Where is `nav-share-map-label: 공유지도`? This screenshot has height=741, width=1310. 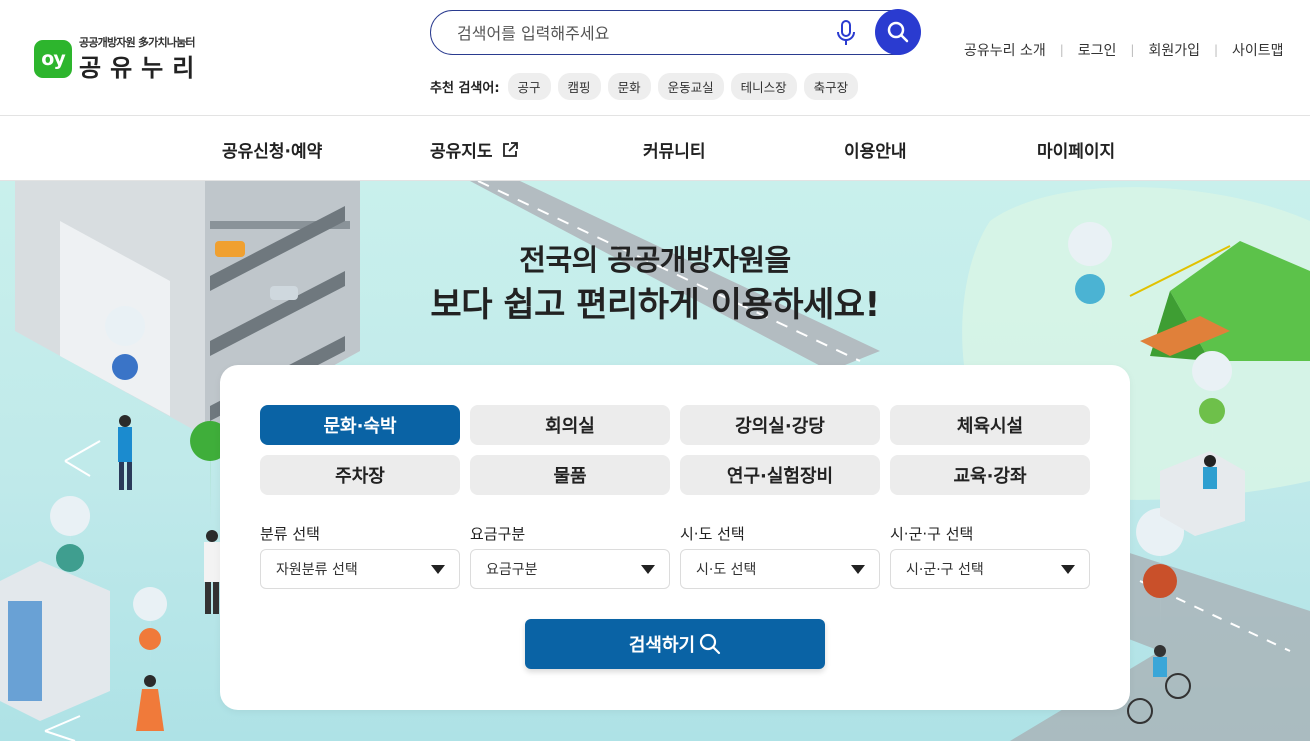 nav-share-map-label: 공유지도 is located at coordinates (461, 152).